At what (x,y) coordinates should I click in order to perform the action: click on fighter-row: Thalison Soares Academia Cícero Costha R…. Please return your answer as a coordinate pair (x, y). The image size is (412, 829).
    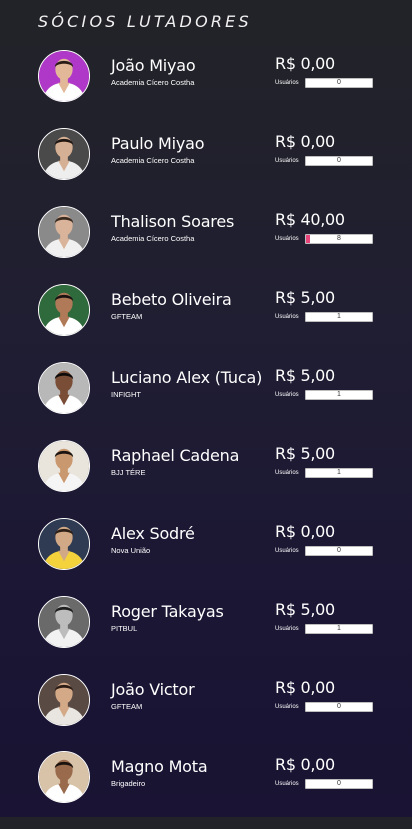
    Looking at the image, I should click on (206, 245).